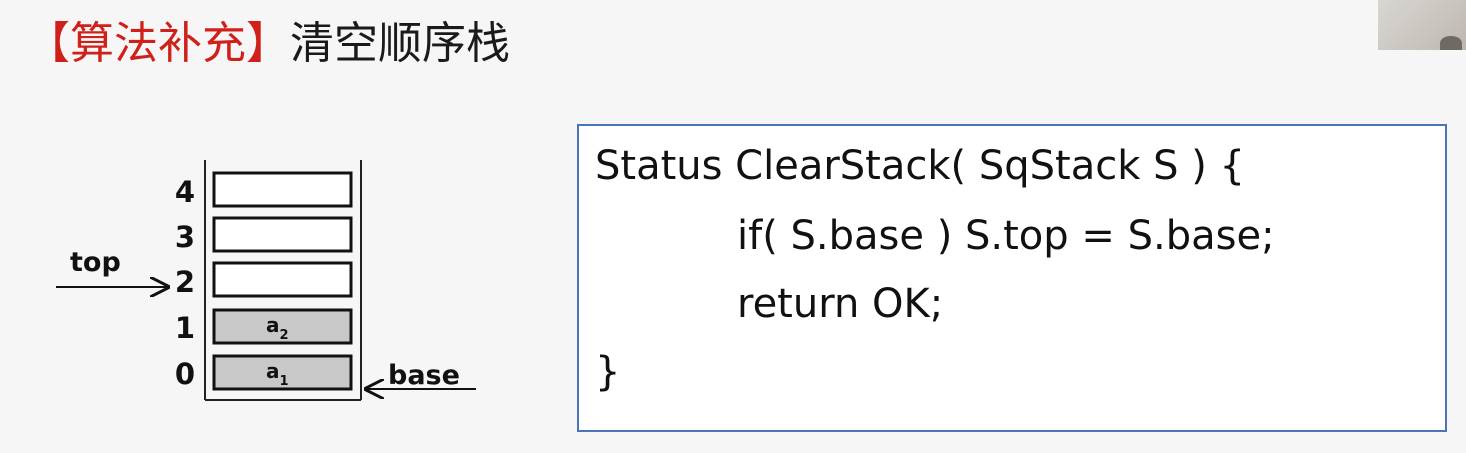 The height and width of the screenshot is (453, 1466). Describe the element at coordinates (840, 304) in the screenshot. I see `code-line-return: return OK;` at that location.